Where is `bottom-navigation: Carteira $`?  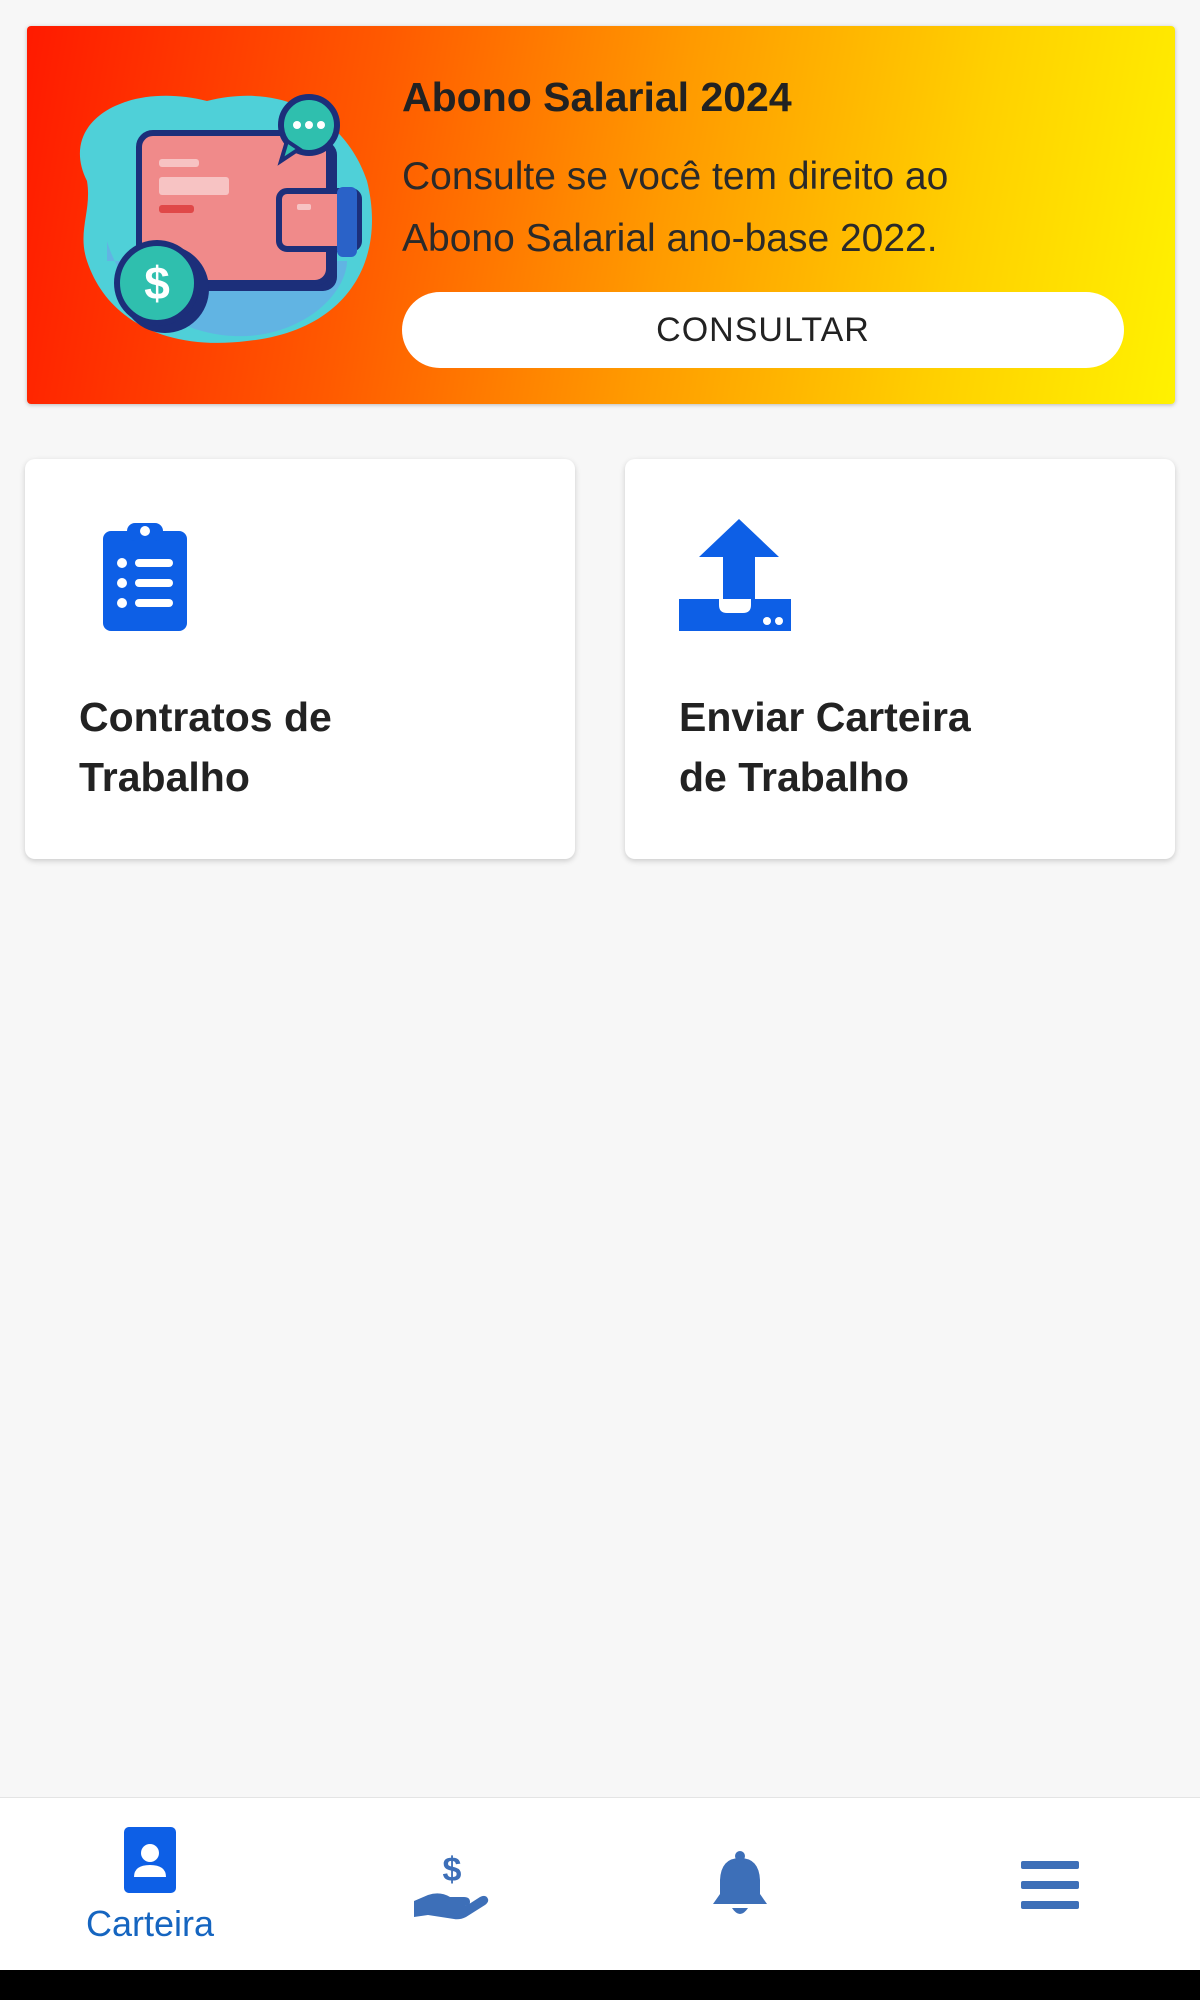 bottom-navigation: Carteira $ is located at coordinates (600, 1883).